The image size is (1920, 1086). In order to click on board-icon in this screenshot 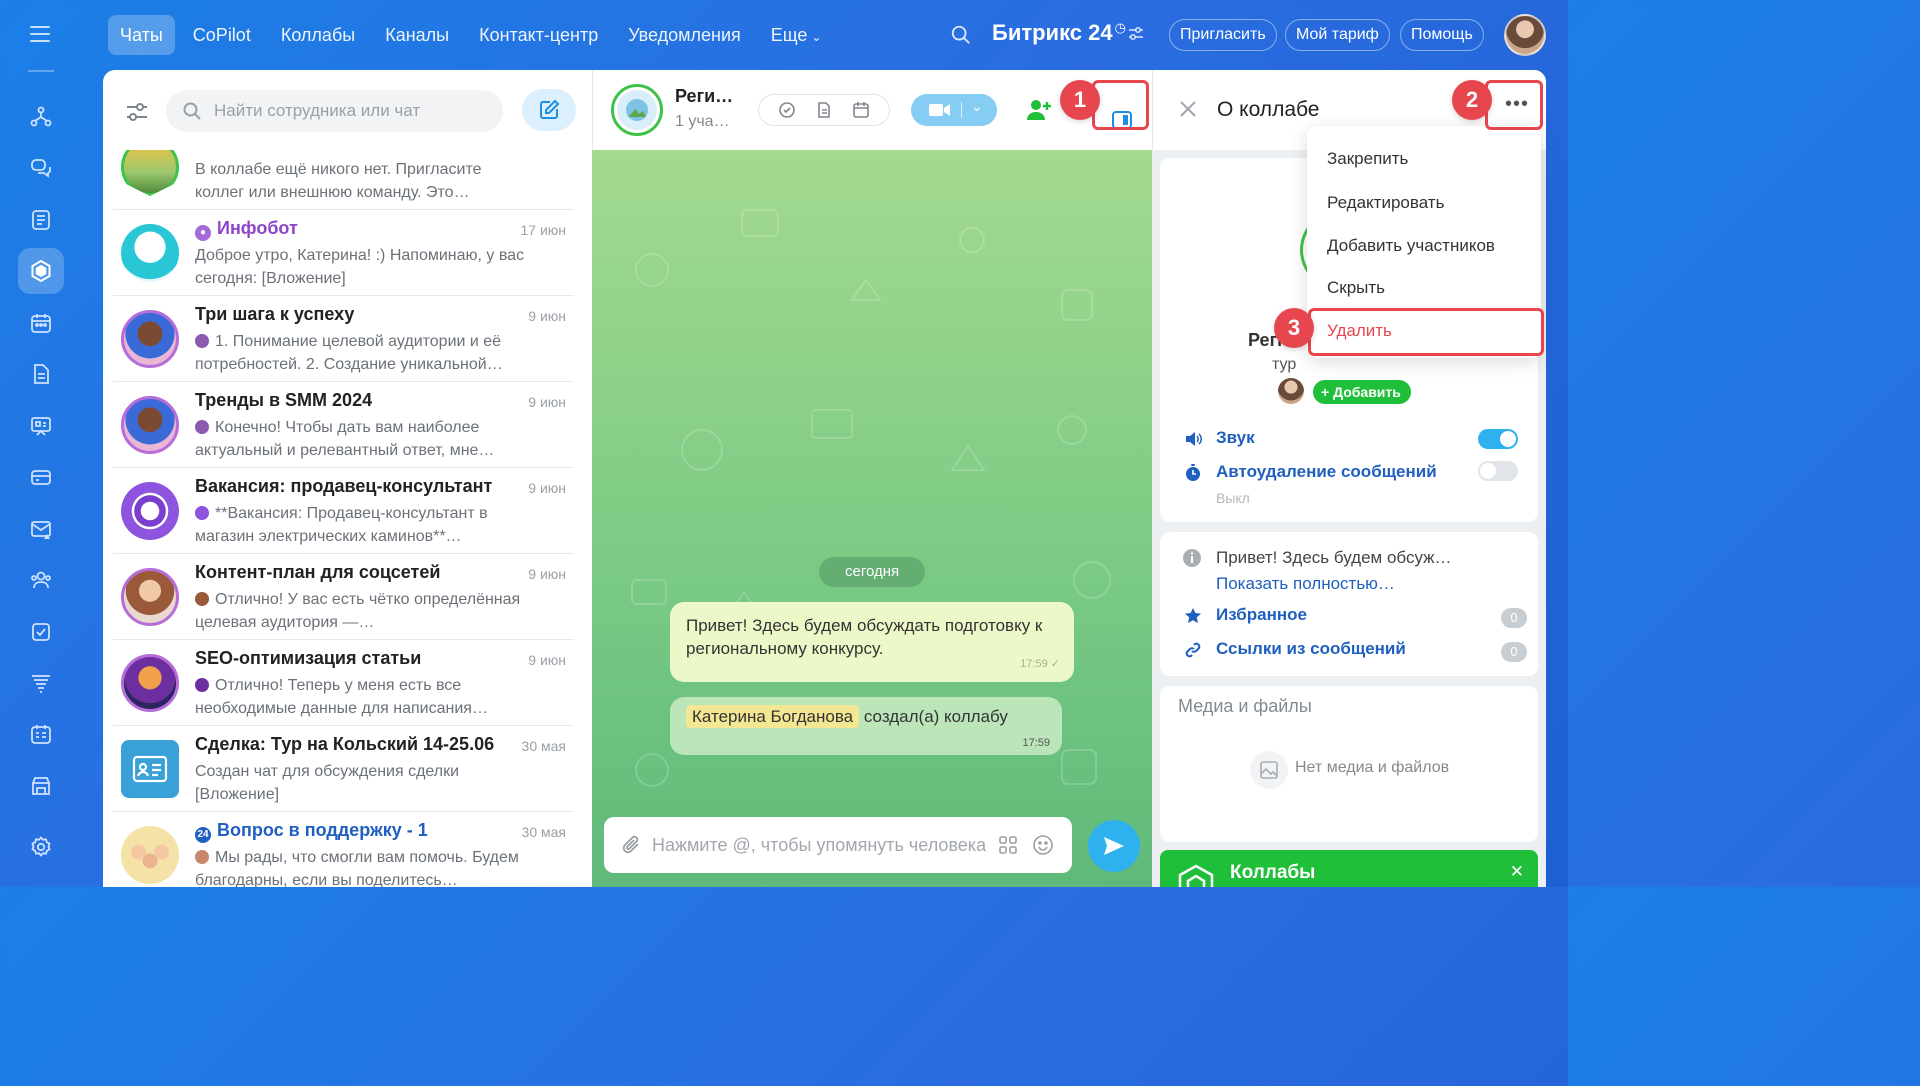, I will do `click(41, 426)`.